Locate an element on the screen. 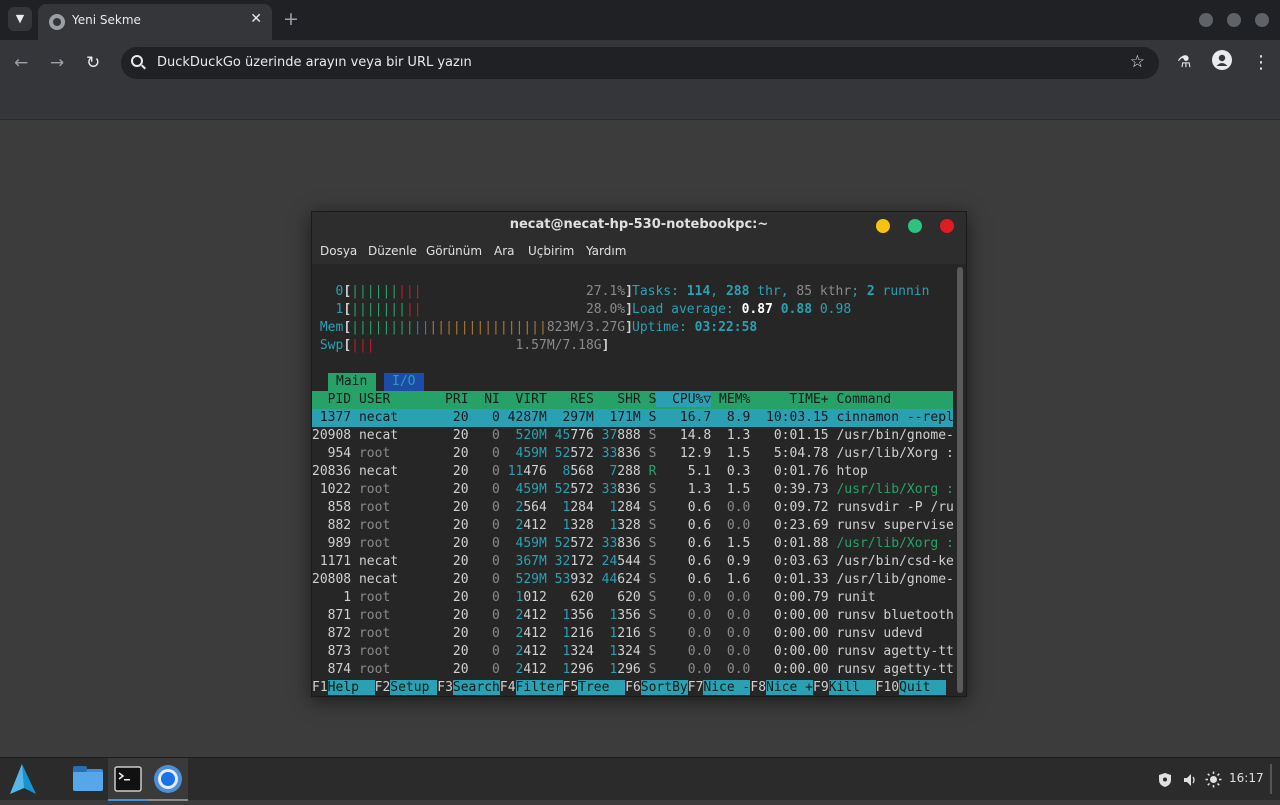 The height and width of the screenshot is (805, 1280). header-col-8: CPU%▽ is located at coordinates (684, 399).